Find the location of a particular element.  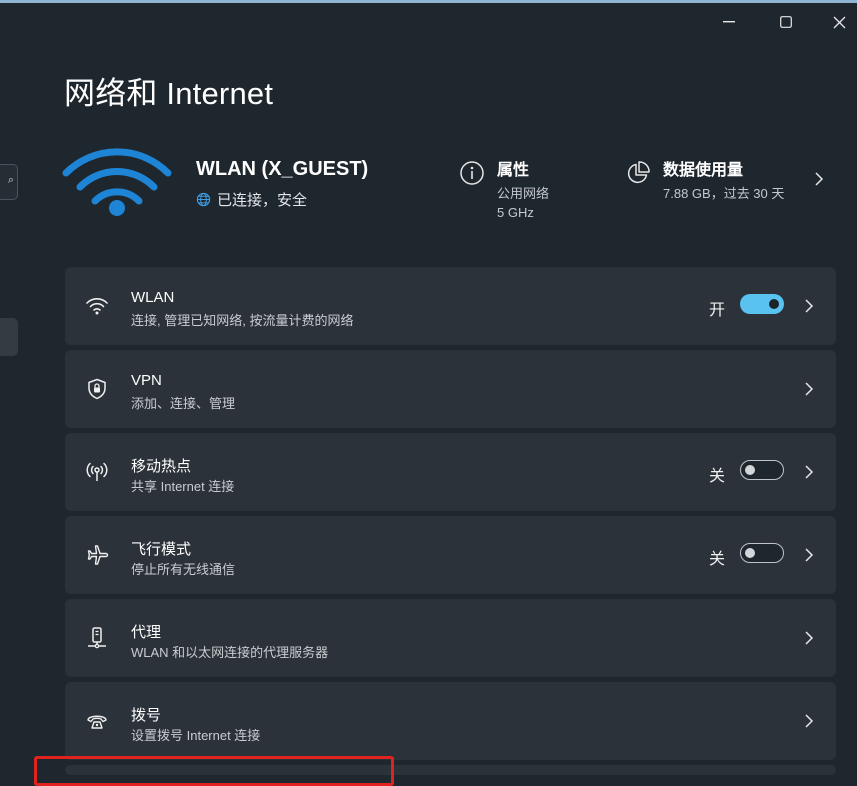

row-subtitle: WLAN 和以太网连接的代理服务器 is located at coordinates (230, 652).